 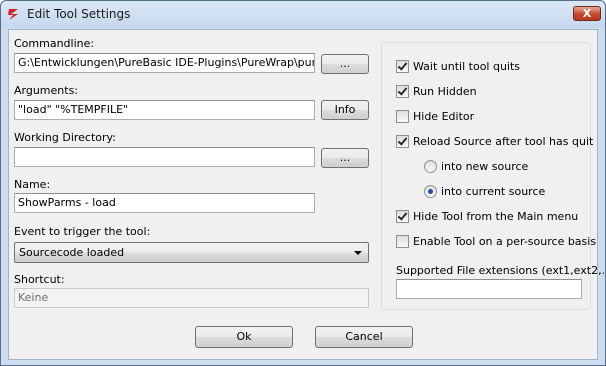 I want to click on close-button: X, so click(x=587, y=13).